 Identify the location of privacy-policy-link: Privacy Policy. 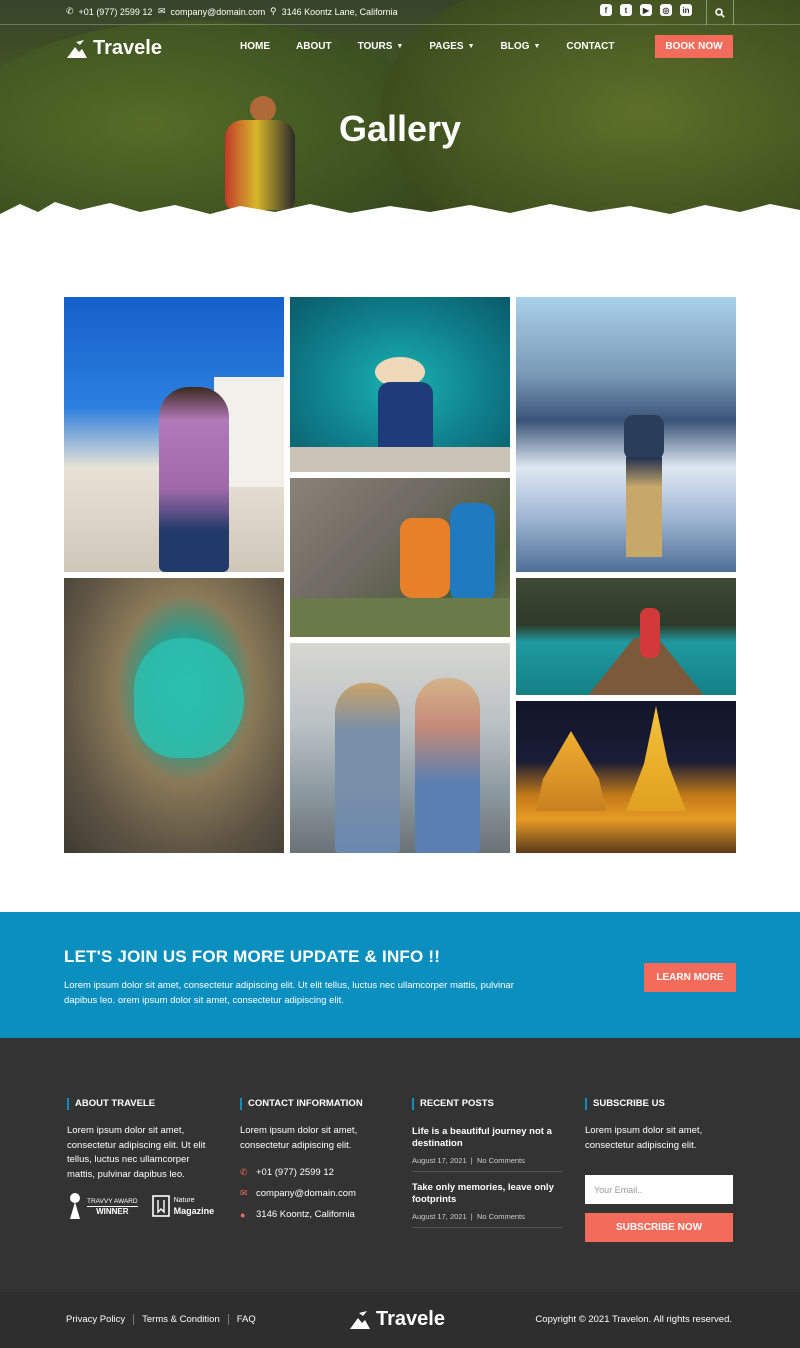
(100, 1319).